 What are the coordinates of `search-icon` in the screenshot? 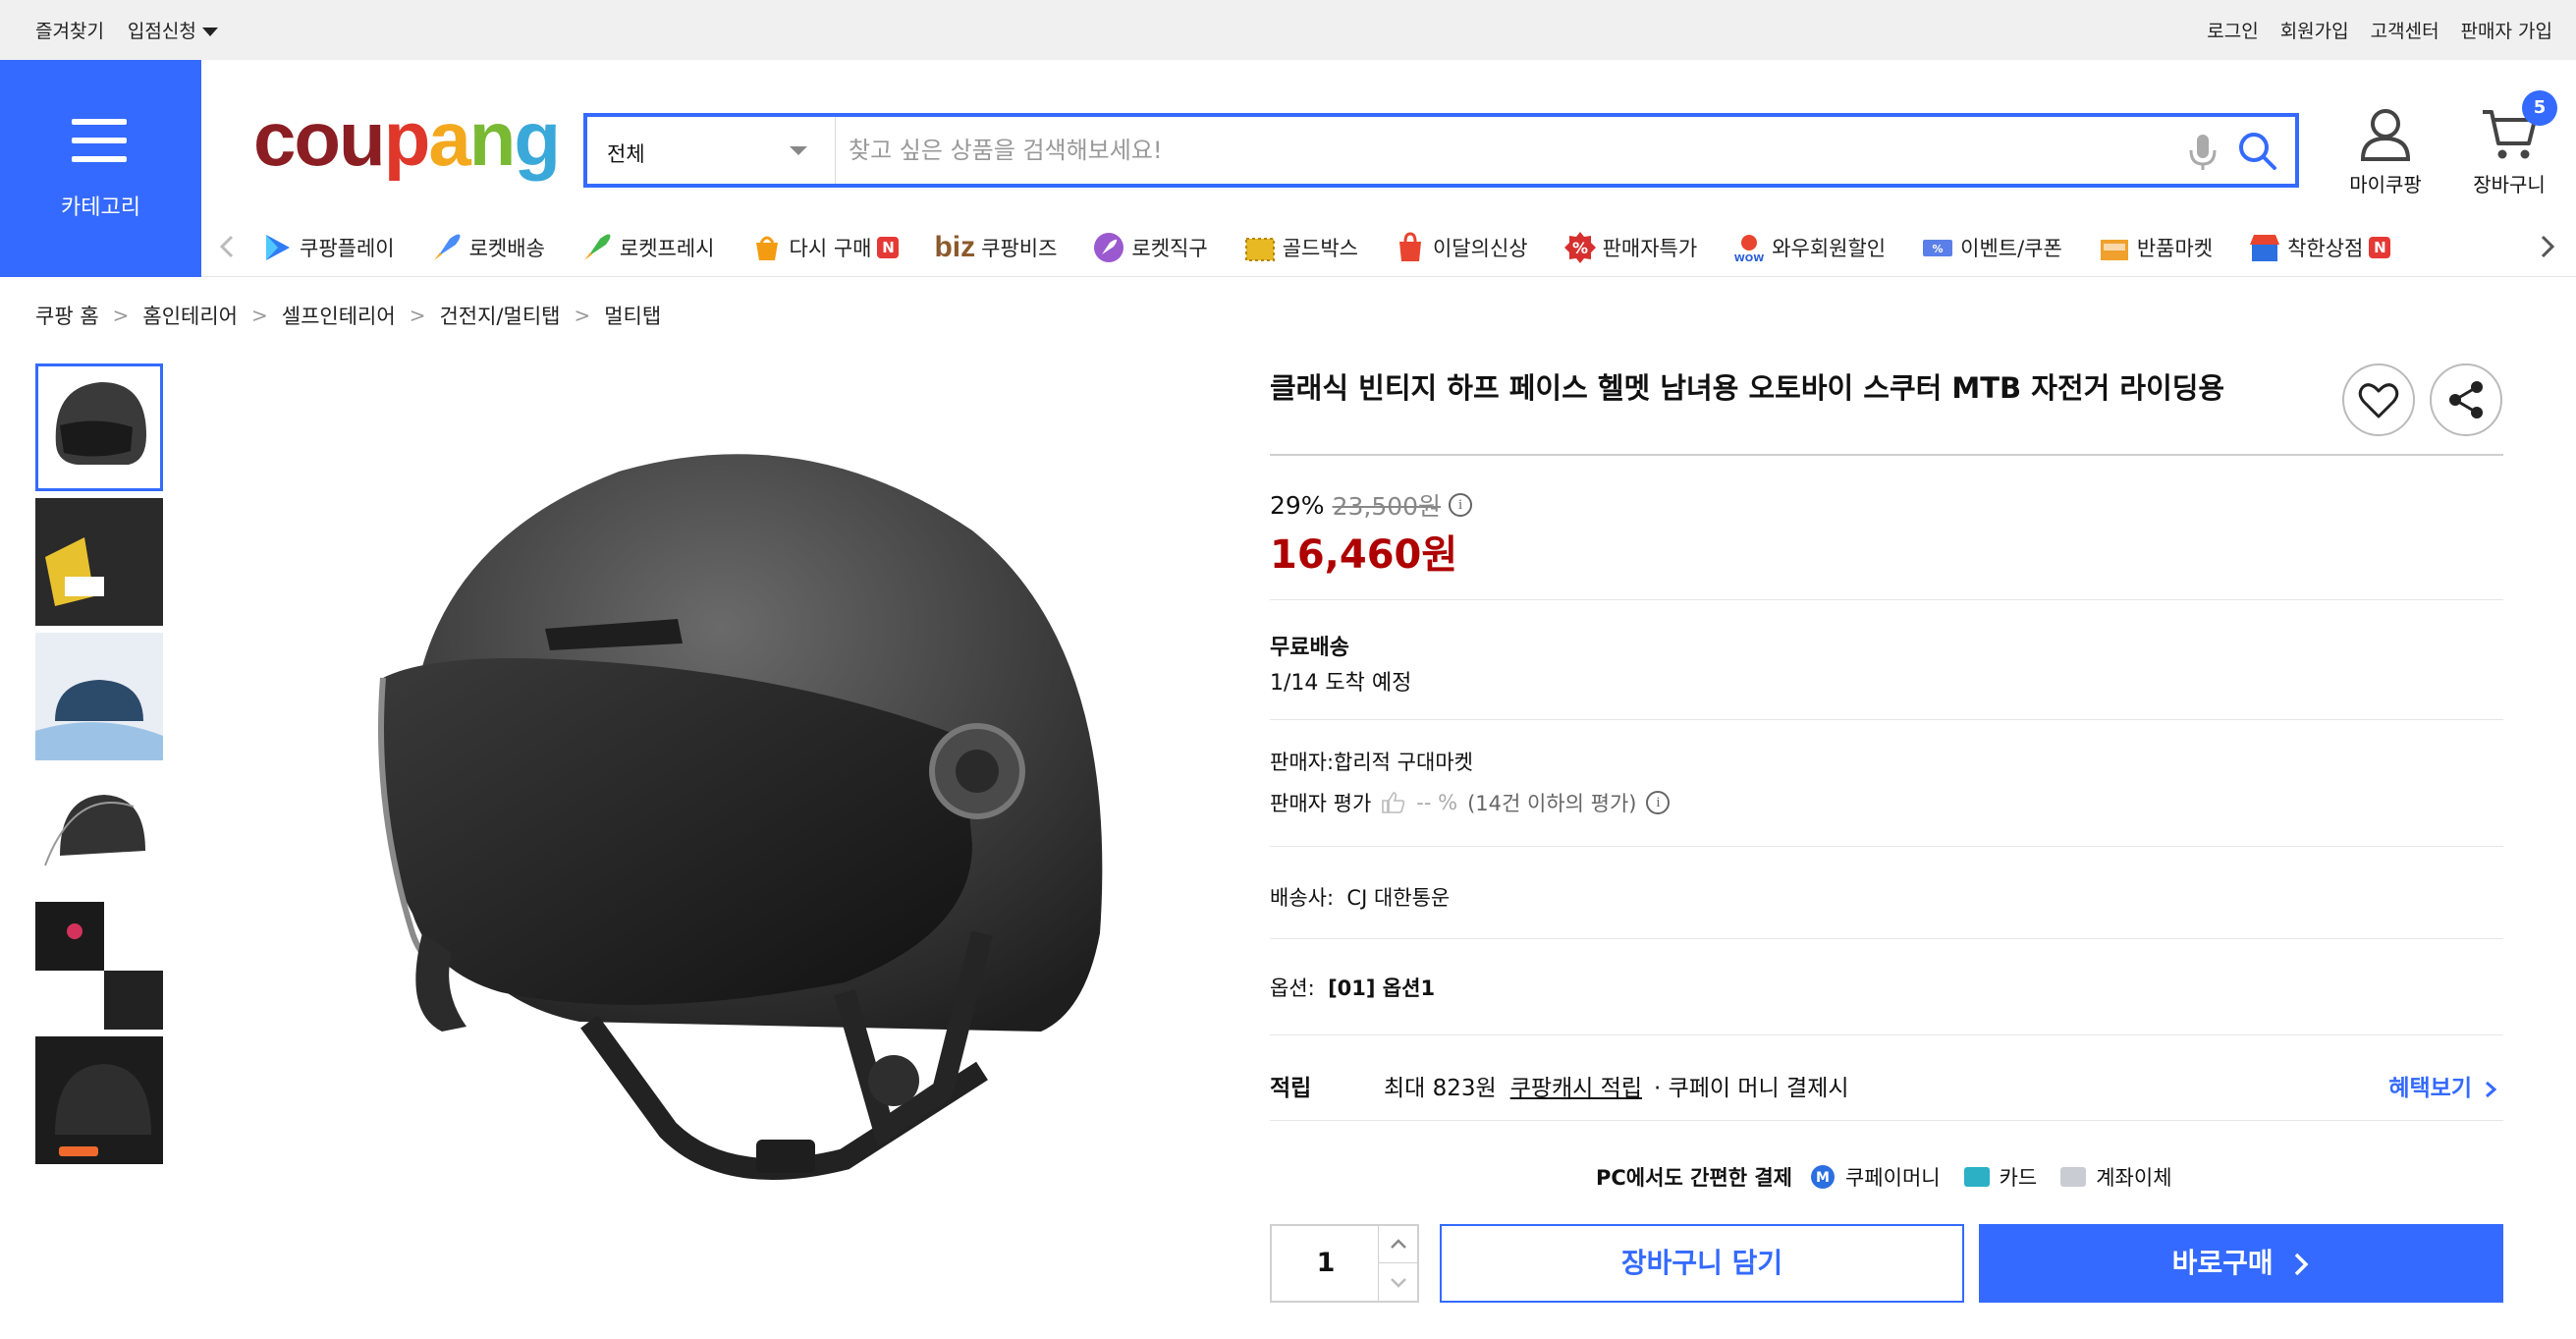 It's located at (2256, 150).